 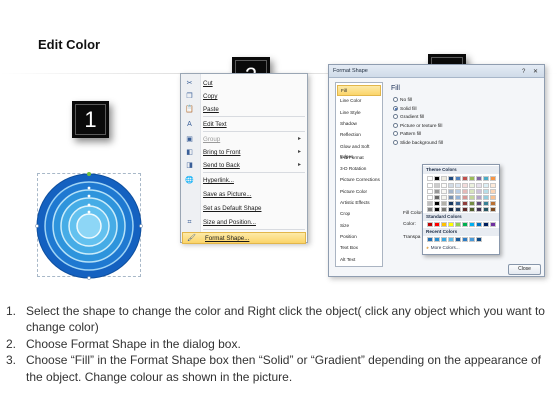 I want to click on menu-item-set-as-default-shape: Set as Default Shape, so click(x=244, y=209).